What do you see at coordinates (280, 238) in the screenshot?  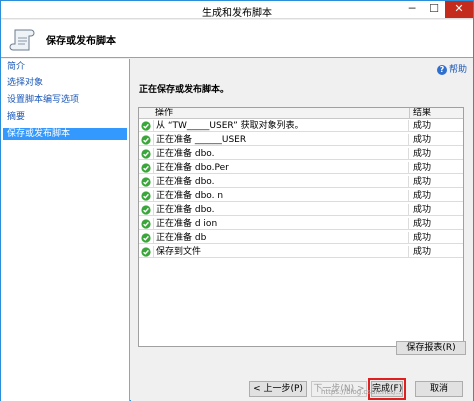 I see `row-operation: 正在准备 db` at bounding box center [280, 238].